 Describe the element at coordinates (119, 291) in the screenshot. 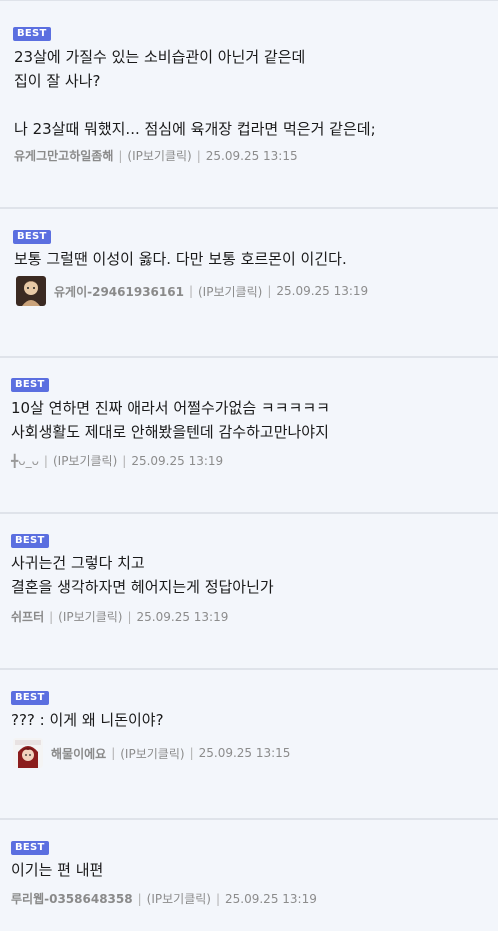

I see `author-nickname: 유게이-29461936161` at that location.